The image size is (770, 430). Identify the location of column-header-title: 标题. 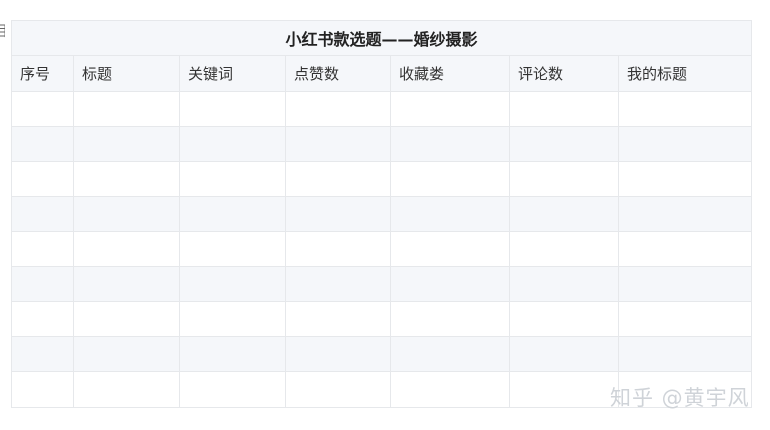
(126, 73).